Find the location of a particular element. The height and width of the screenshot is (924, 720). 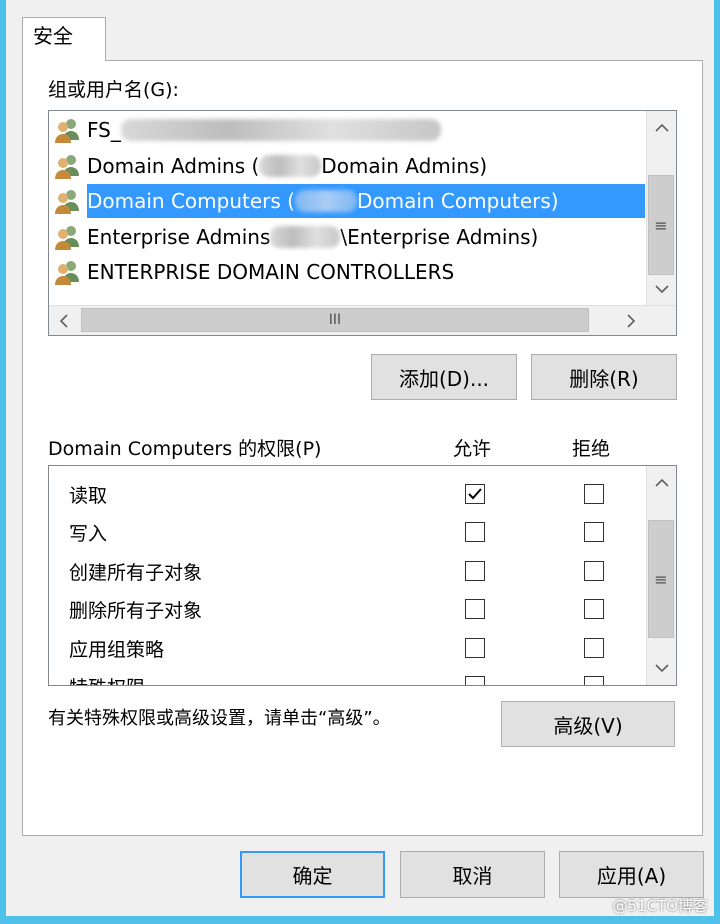

deny-apply-gpo-checkbox is located at coordinates (594, 648).